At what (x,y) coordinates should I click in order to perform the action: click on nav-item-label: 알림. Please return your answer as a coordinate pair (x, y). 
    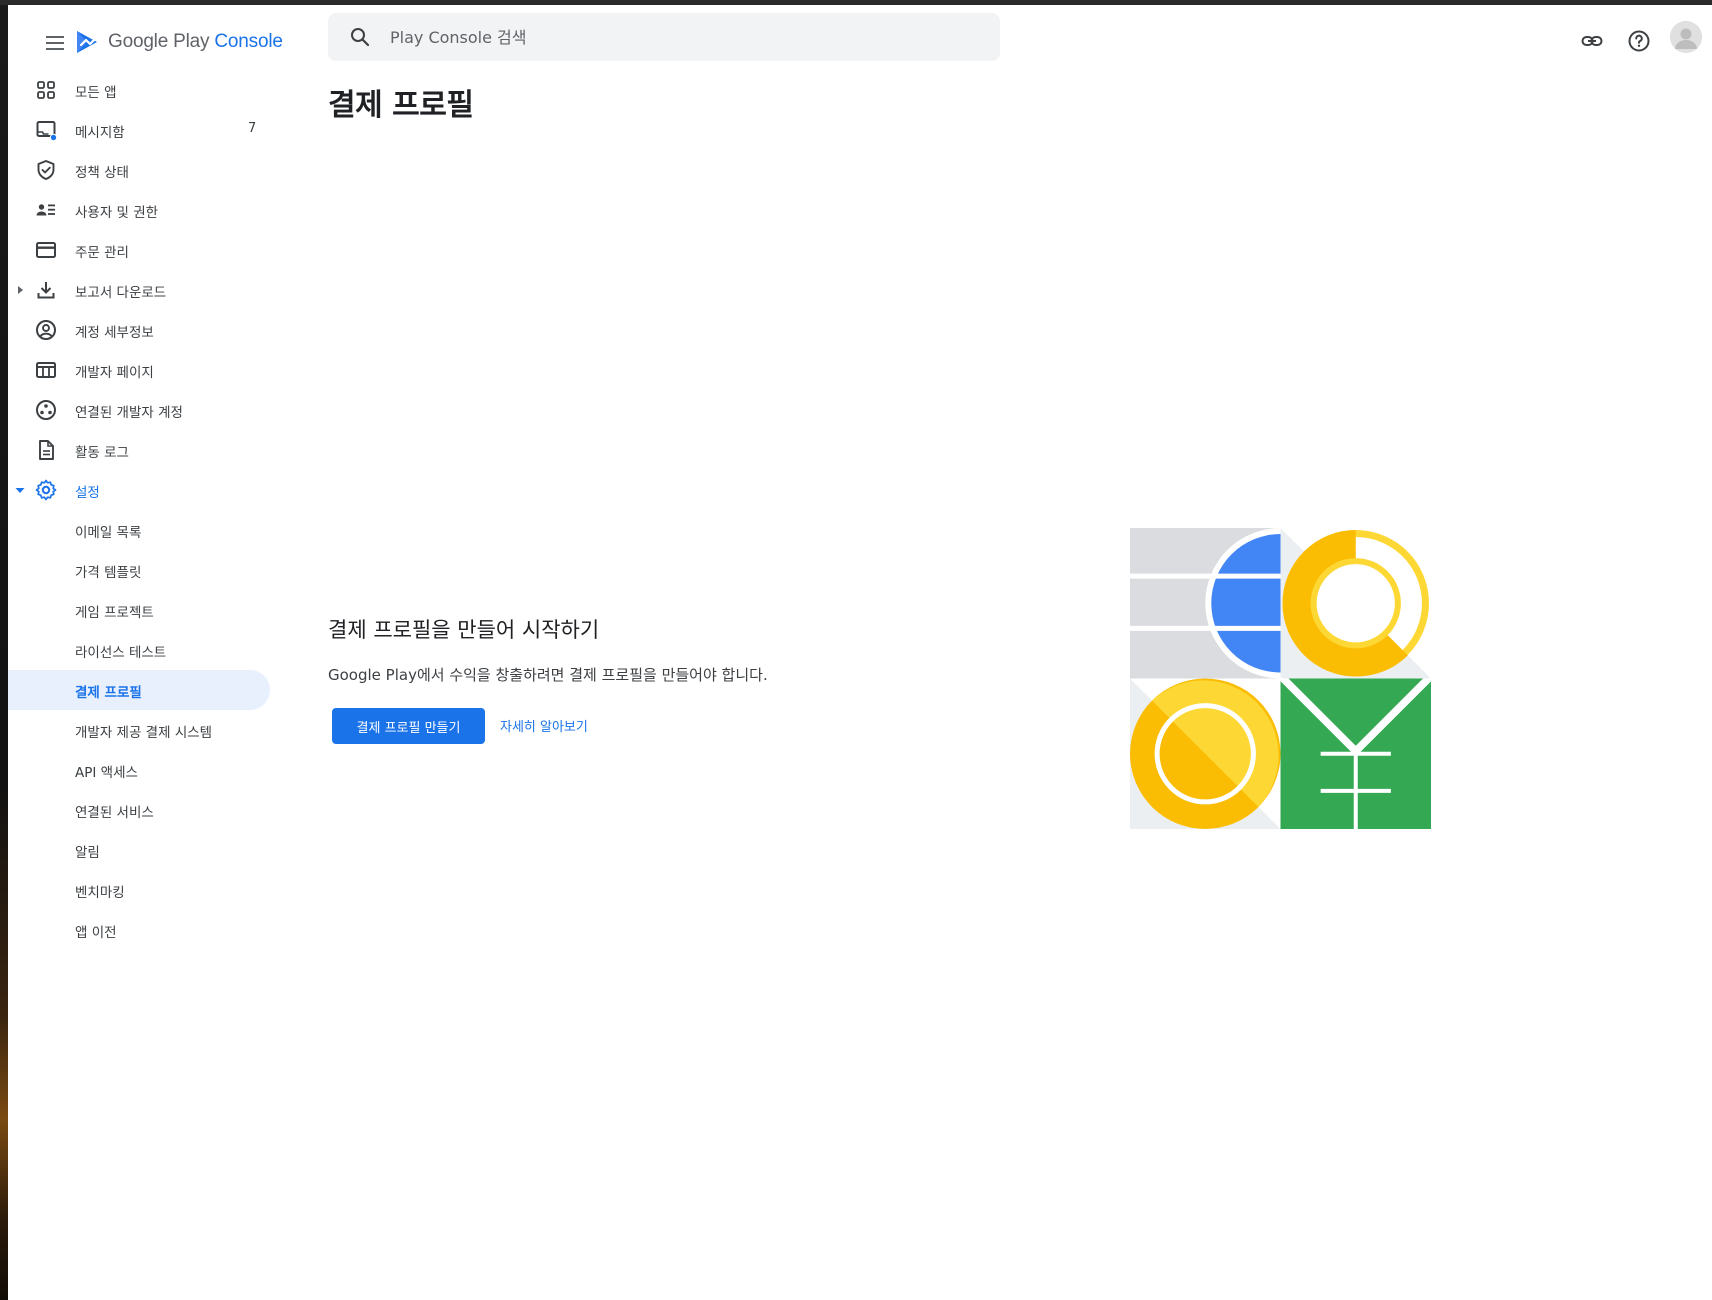
    Looking at the image, I should click on (87, 853).